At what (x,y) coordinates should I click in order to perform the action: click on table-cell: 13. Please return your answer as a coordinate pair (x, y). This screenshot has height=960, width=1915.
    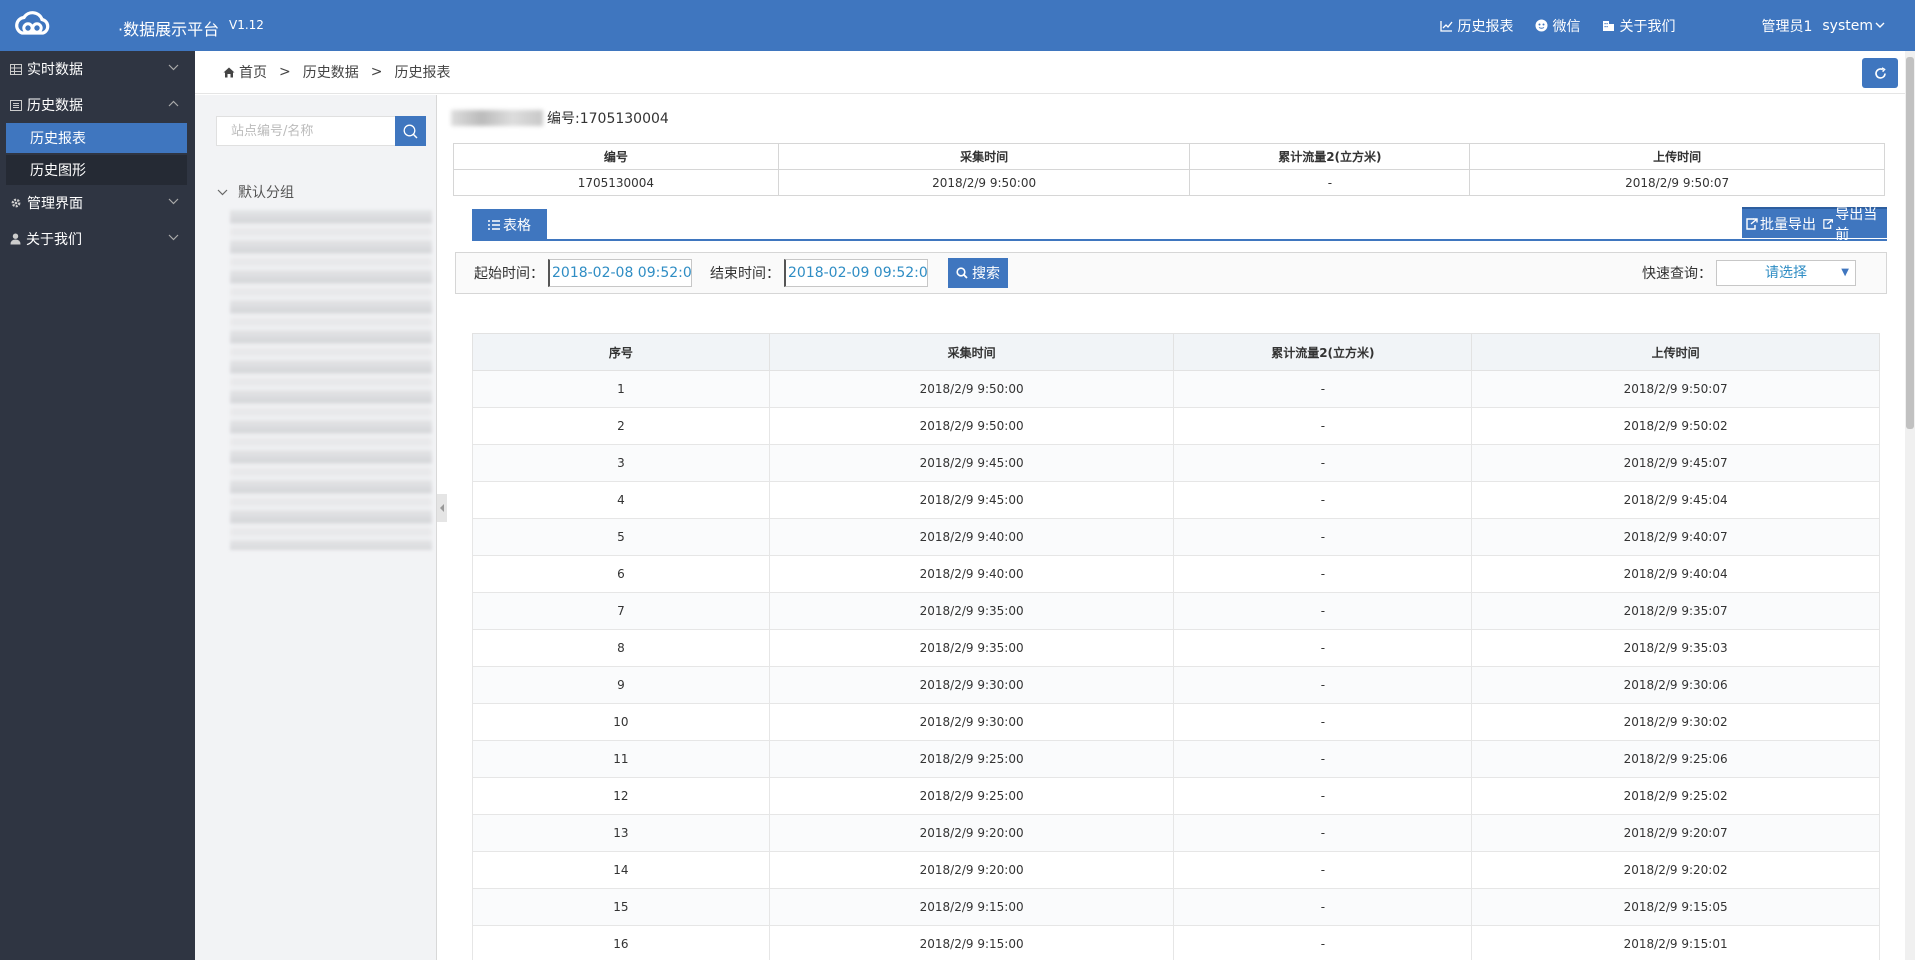
    Looking at the image, I should click on (621, 833).